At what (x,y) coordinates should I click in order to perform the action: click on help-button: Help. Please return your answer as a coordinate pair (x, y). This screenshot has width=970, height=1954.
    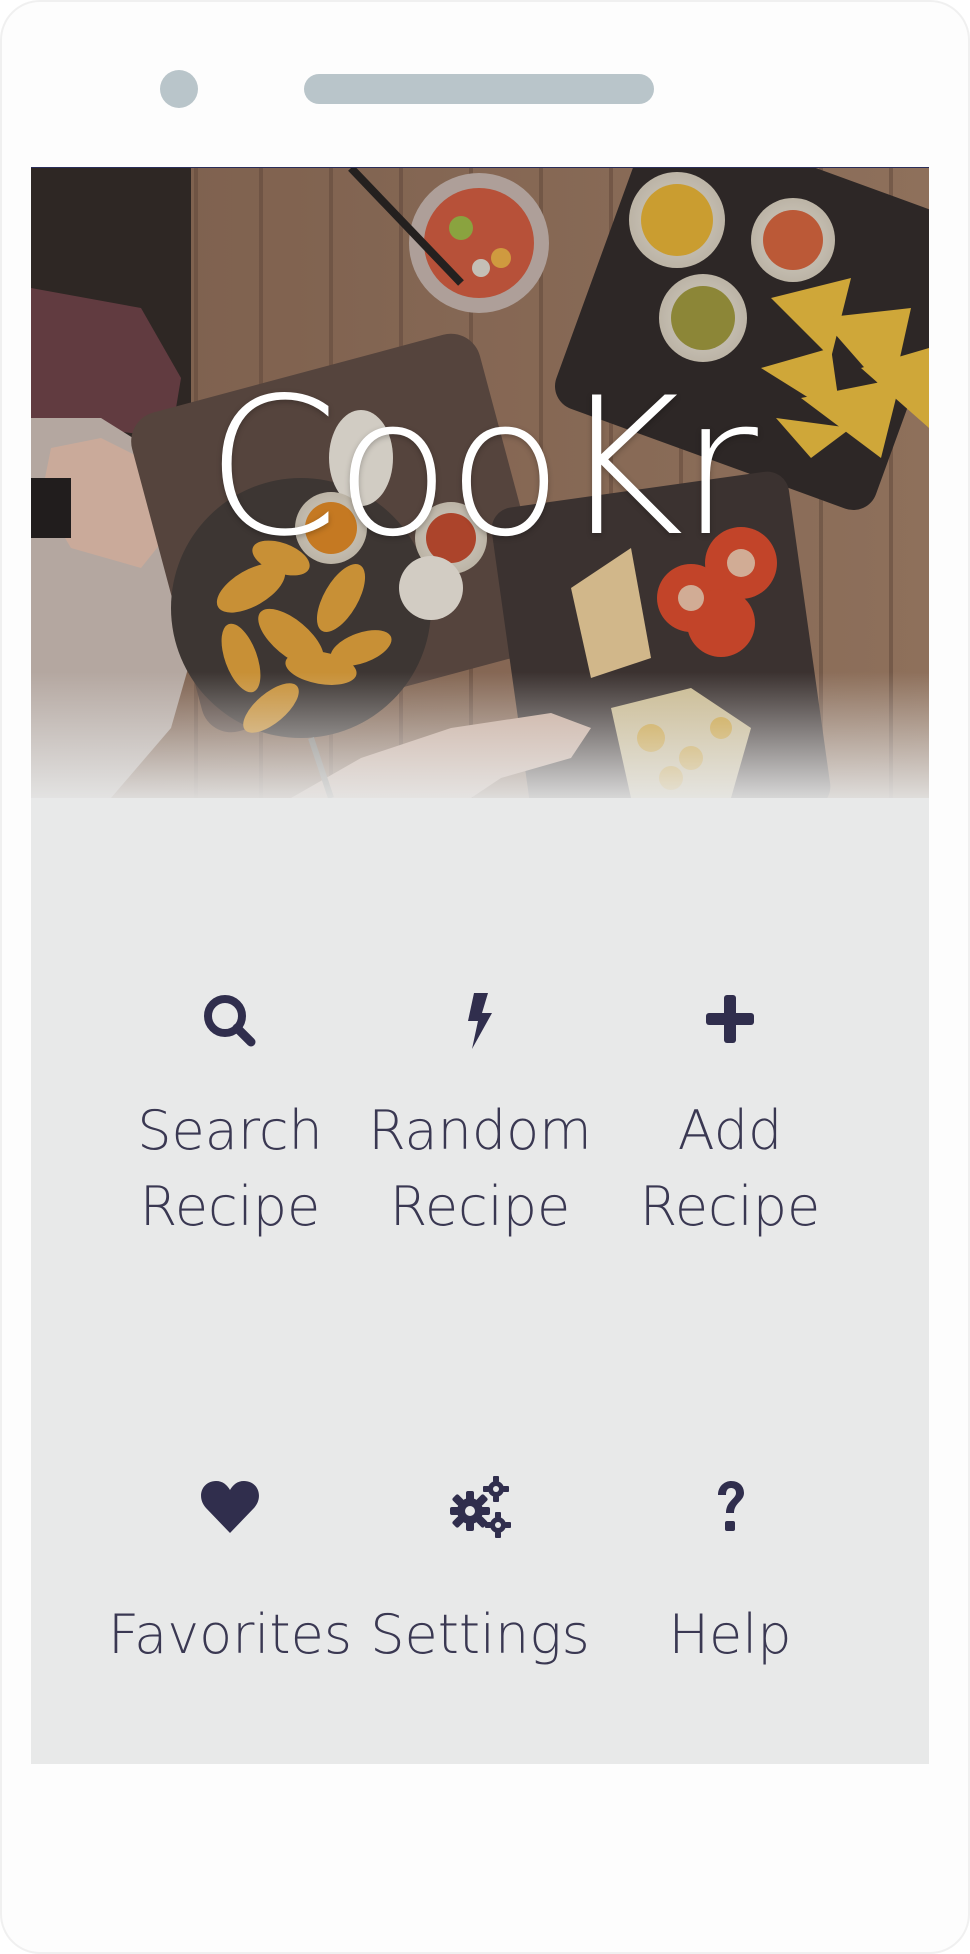
    Looking at the image, I should click on (730, 1574).